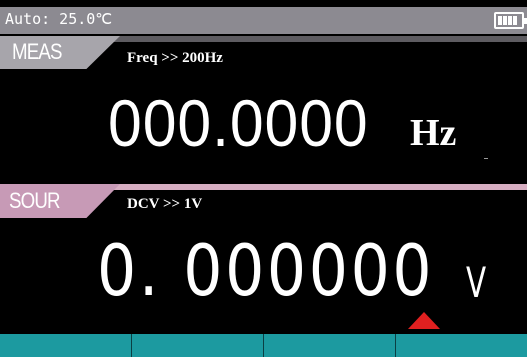 The width and height of the screenshot is (527, 357). Describe the element at coordinates (265, 271) in the screenshot. I see `sour-value: 0. 000000` at that location.